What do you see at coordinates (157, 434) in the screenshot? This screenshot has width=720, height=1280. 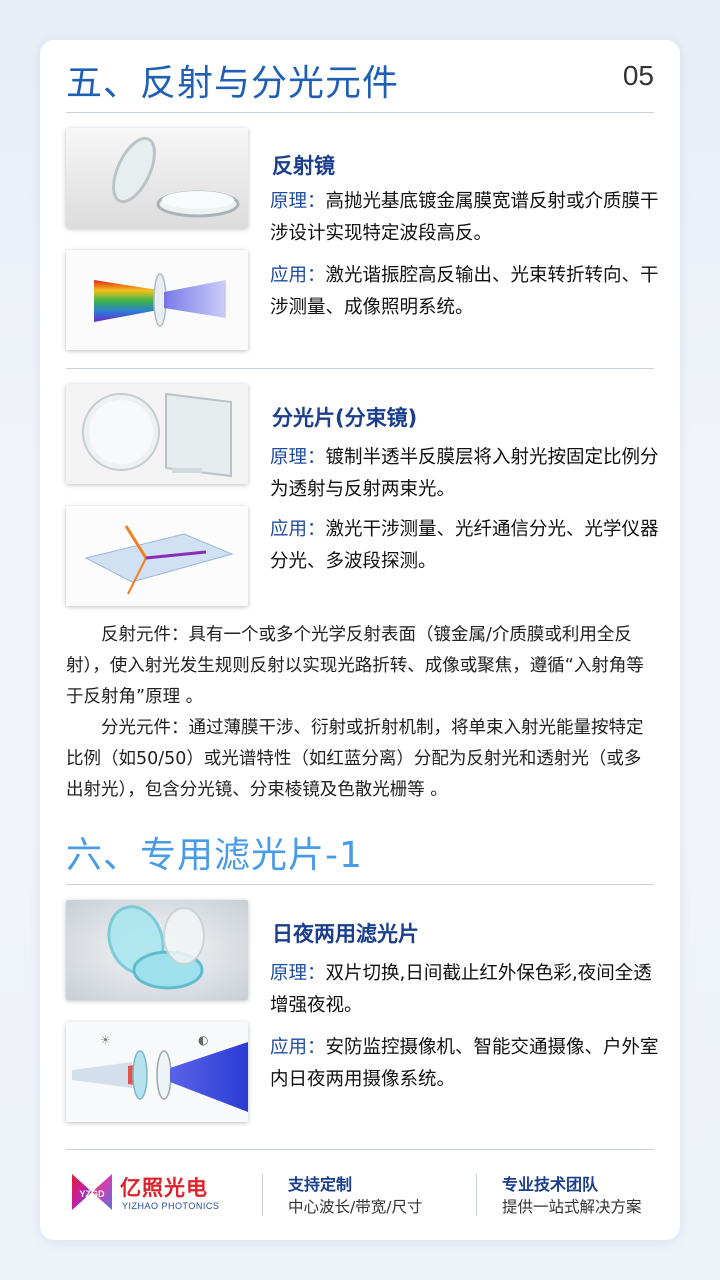 I see `beam-splitter-photo` at bounding box center [157, 434].